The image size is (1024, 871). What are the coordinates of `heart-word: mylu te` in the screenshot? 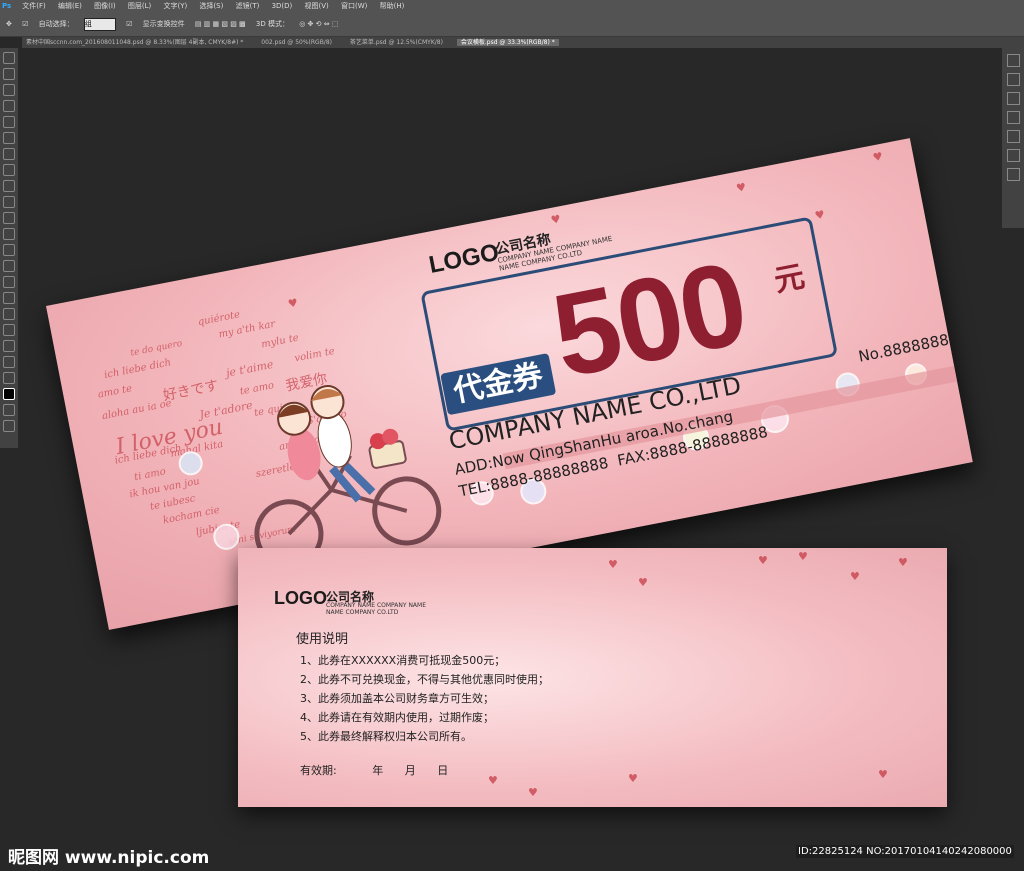 It's located at (280, 341).